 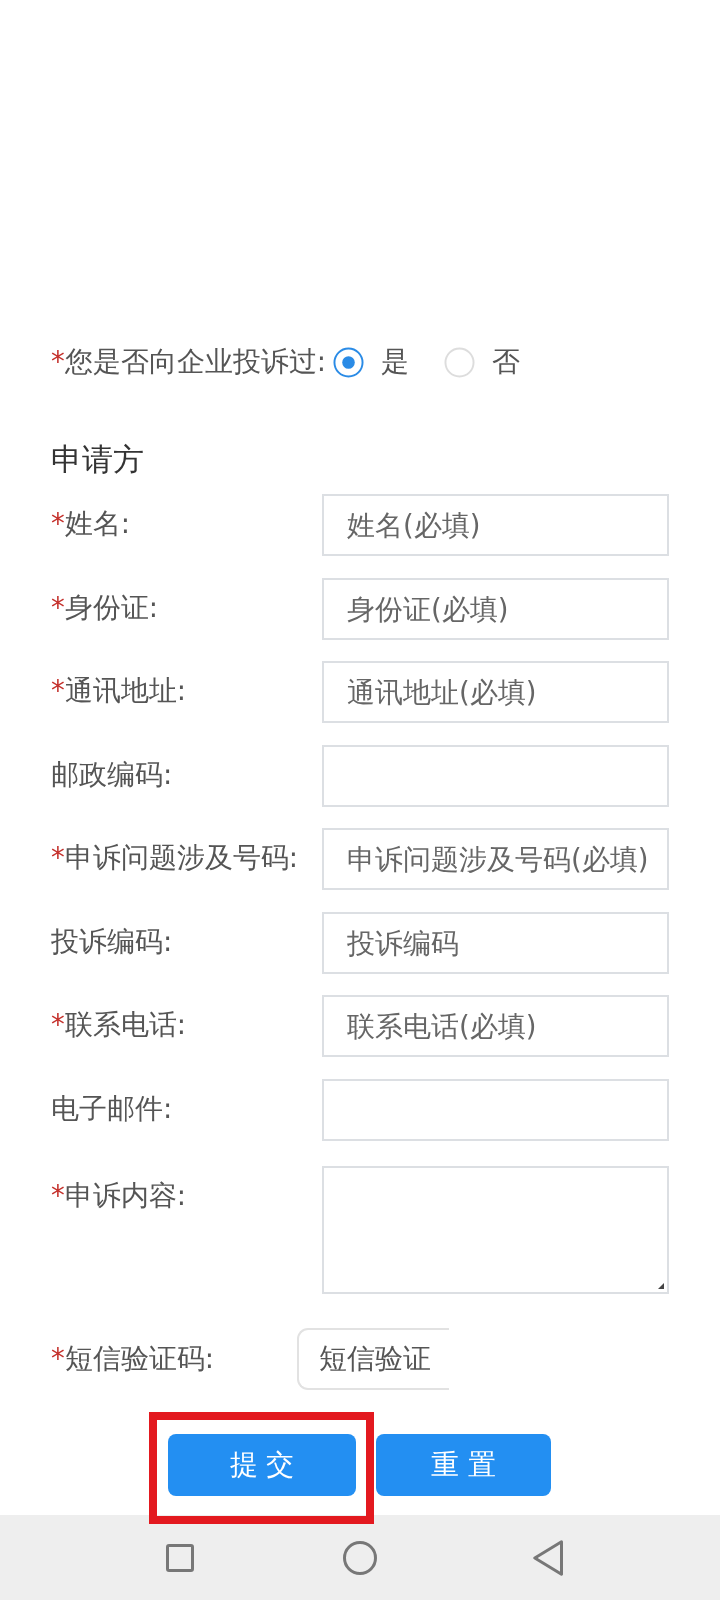 What do you see at coordinates (111, 606) in the screenshot?
I see `field-label: 身份证:` at bounding box center [111, 606].